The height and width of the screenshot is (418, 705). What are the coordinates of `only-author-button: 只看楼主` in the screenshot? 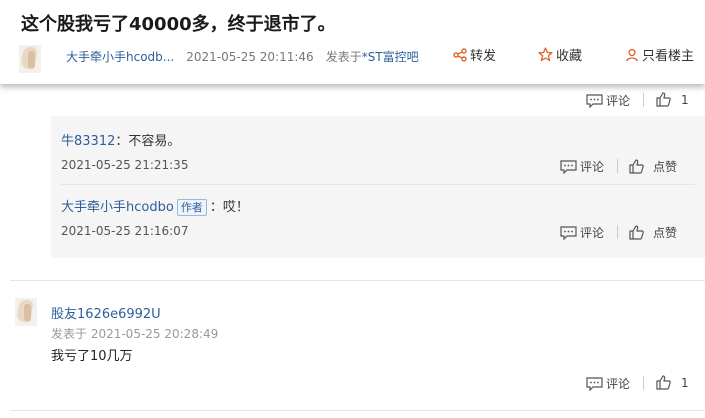 It's located at (659, 54).